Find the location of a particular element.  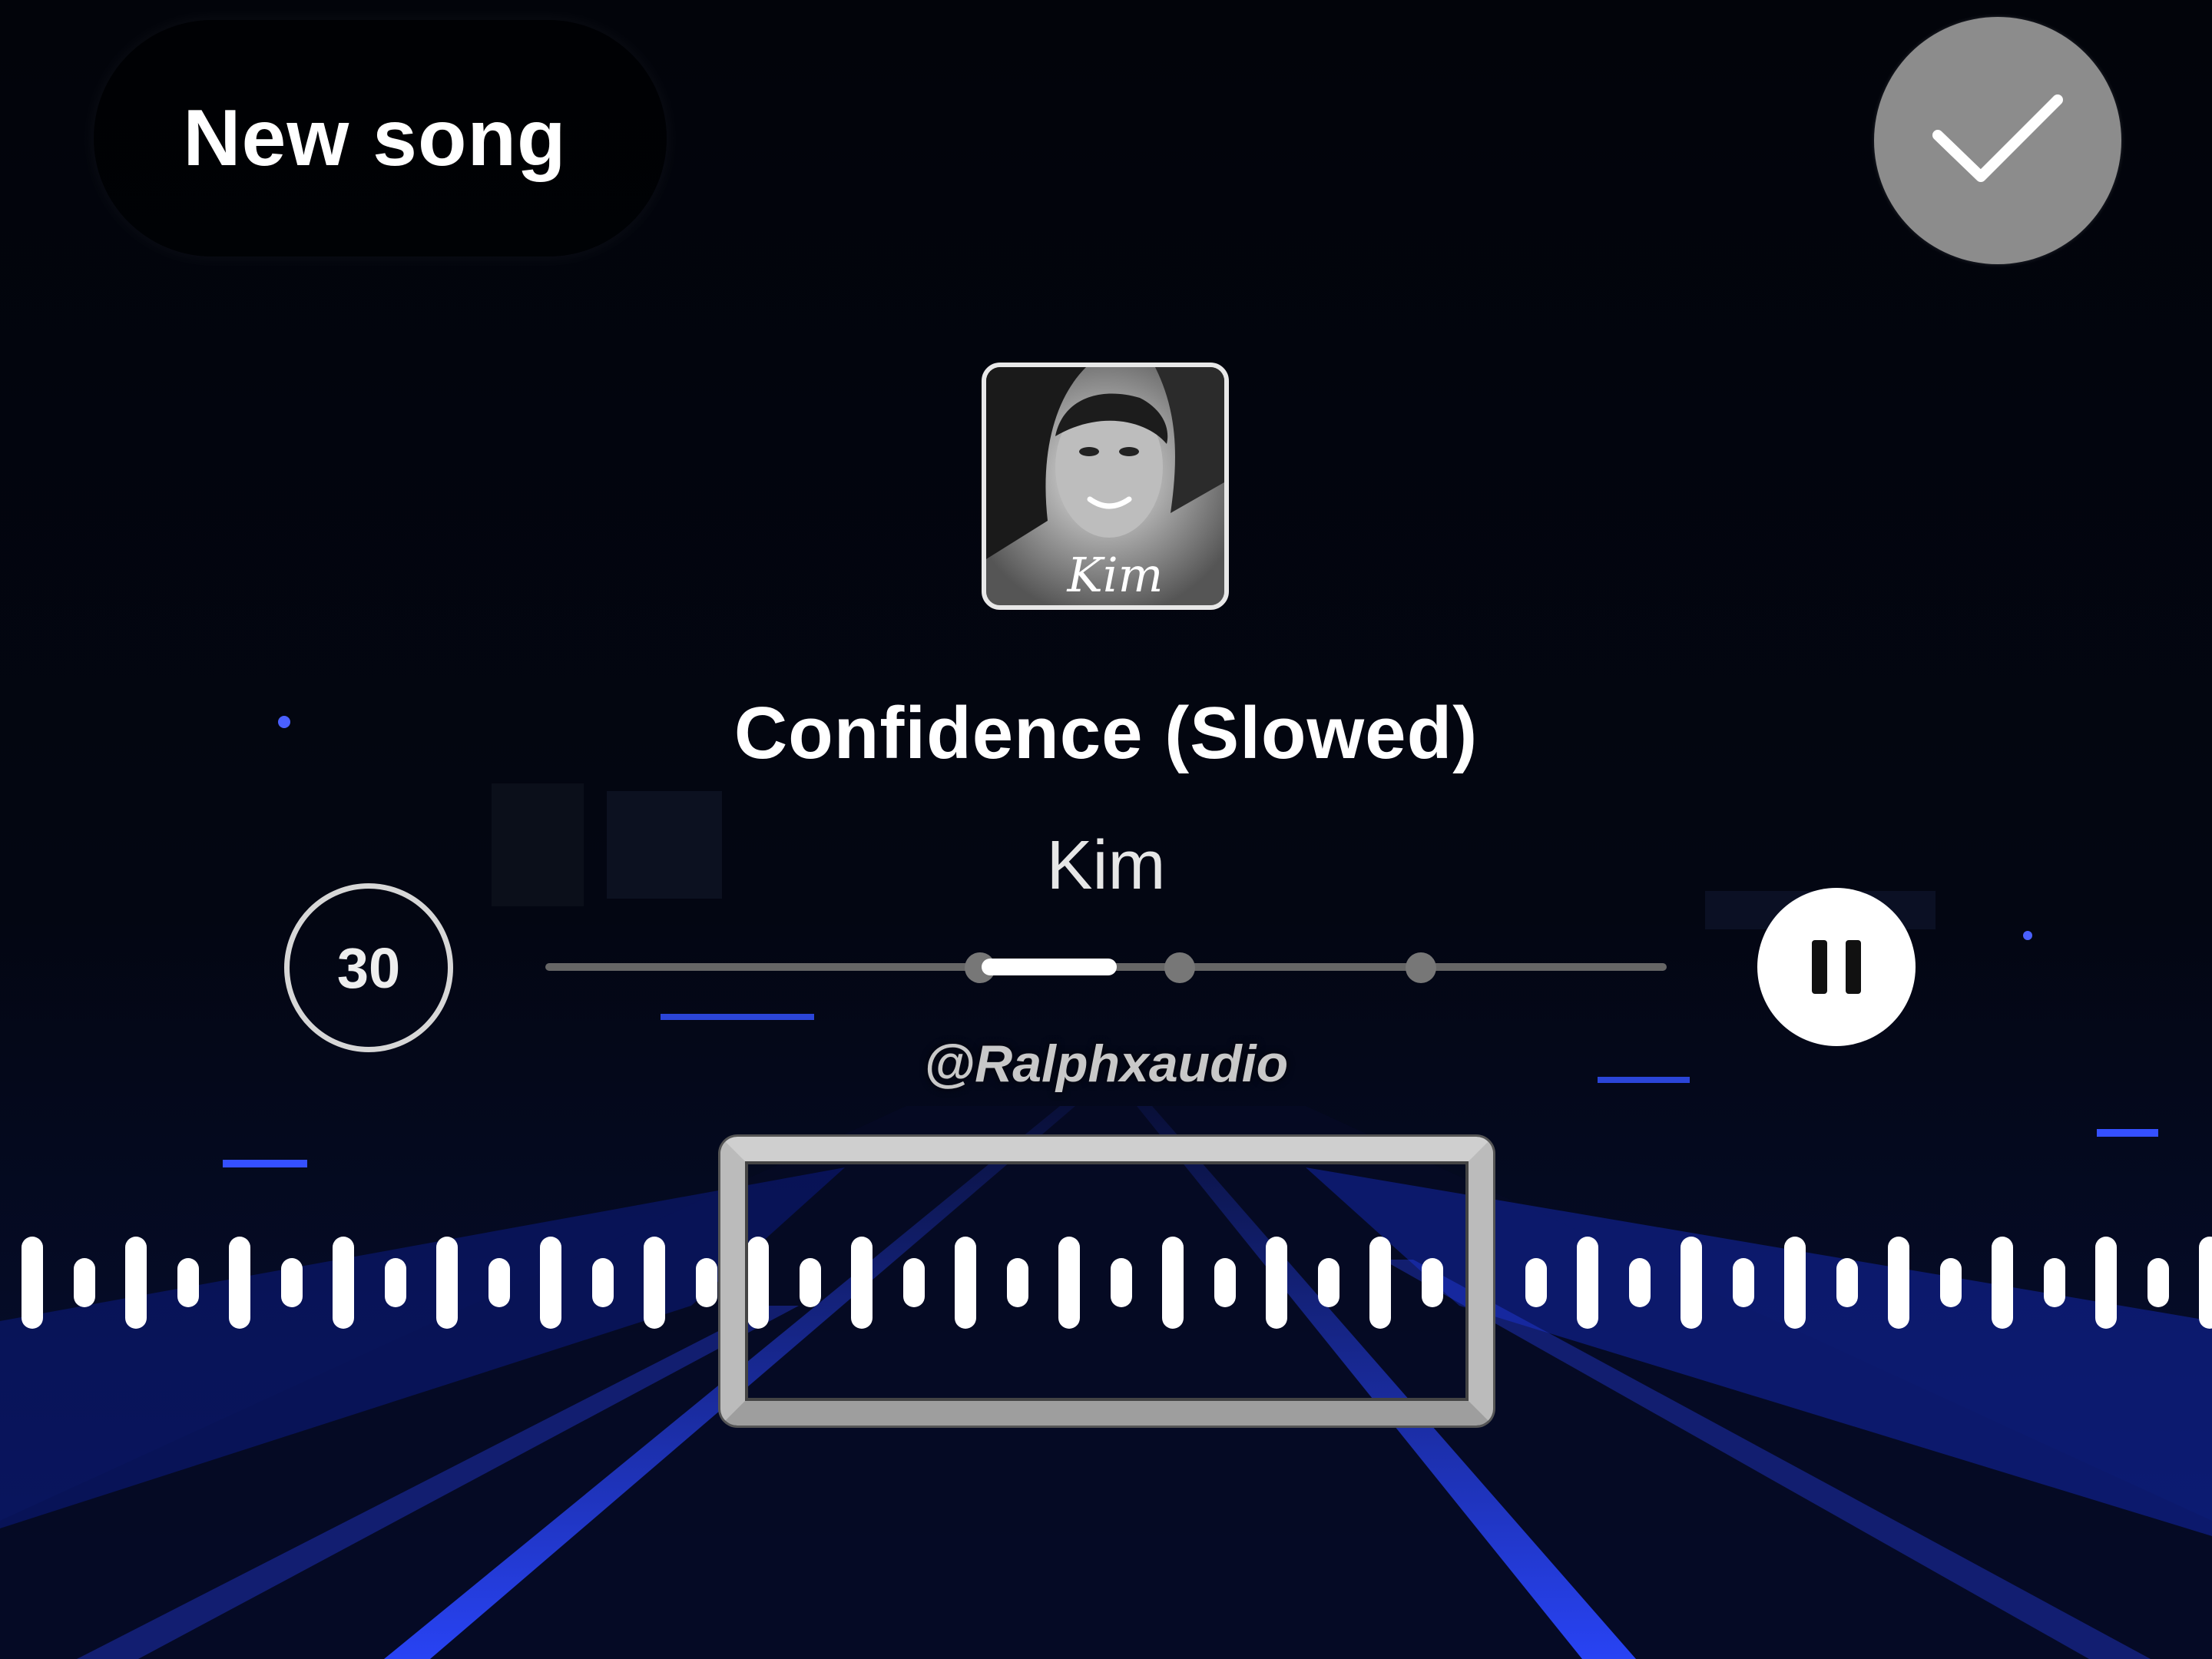

song-title: Confidence (Slowed) is located at coordinates (1106, 733).